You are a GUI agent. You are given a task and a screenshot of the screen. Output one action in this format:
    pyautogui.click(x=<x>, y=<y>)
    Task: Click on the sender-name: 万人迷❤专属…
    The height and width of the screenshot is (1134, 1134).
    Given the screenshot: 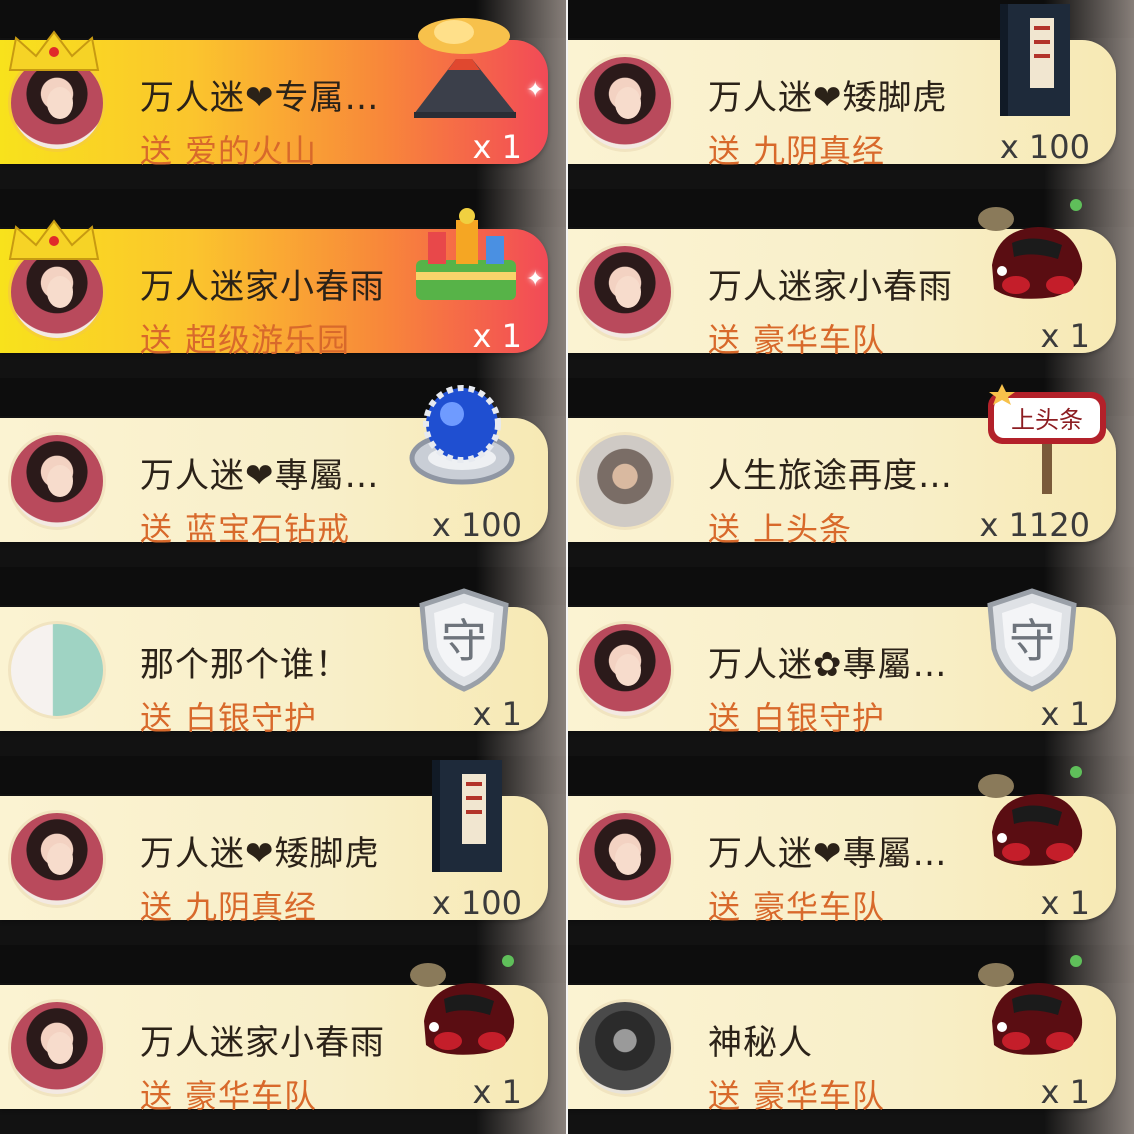 What is the action you would take?
    pyautogui.click(x=260, y=98)
    